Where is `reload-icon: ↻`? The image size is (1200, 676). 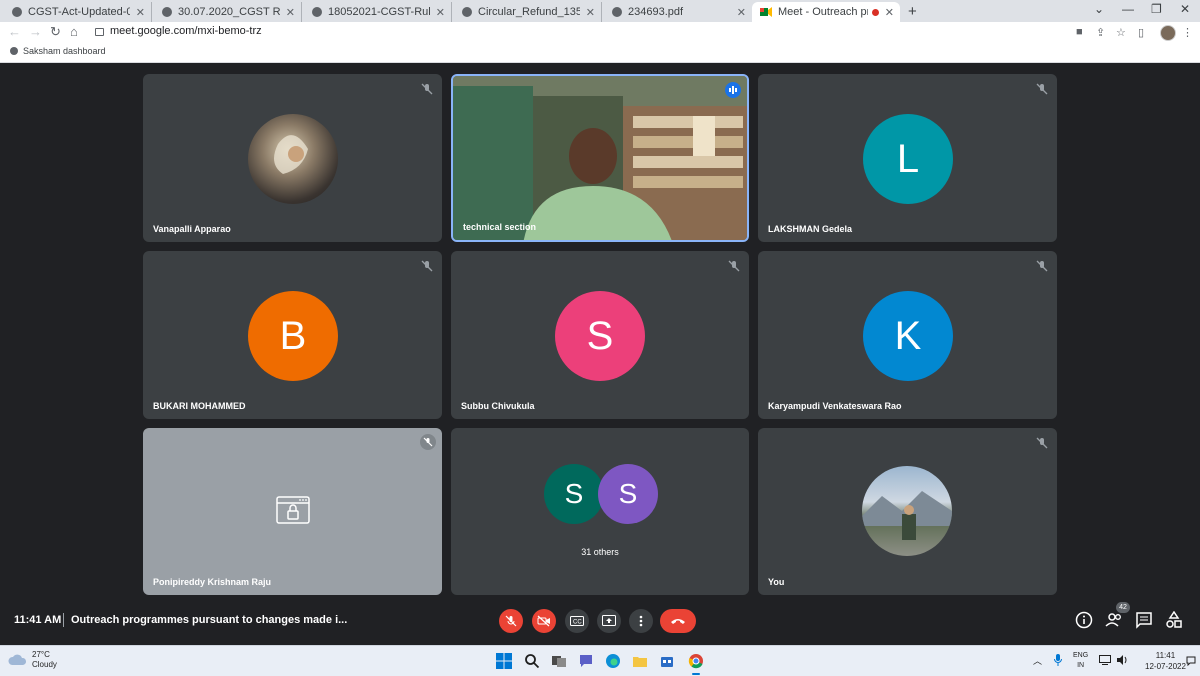 reload-icon: ↻ is located at coordinates (55, 32).